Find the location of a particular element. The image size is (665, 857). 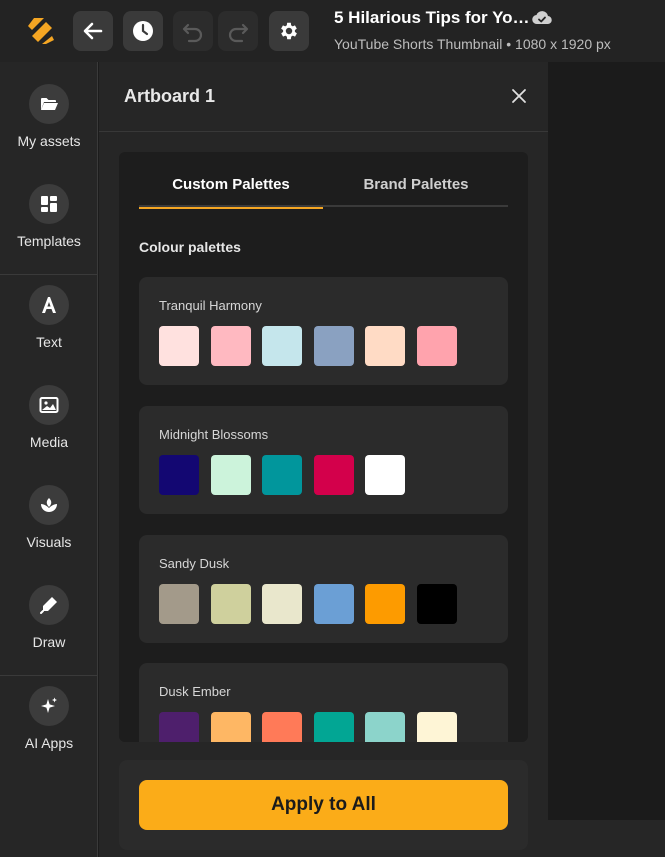

palette-tabs: Custom Palettes Brand Palettes is located at coordinates (323, 190).